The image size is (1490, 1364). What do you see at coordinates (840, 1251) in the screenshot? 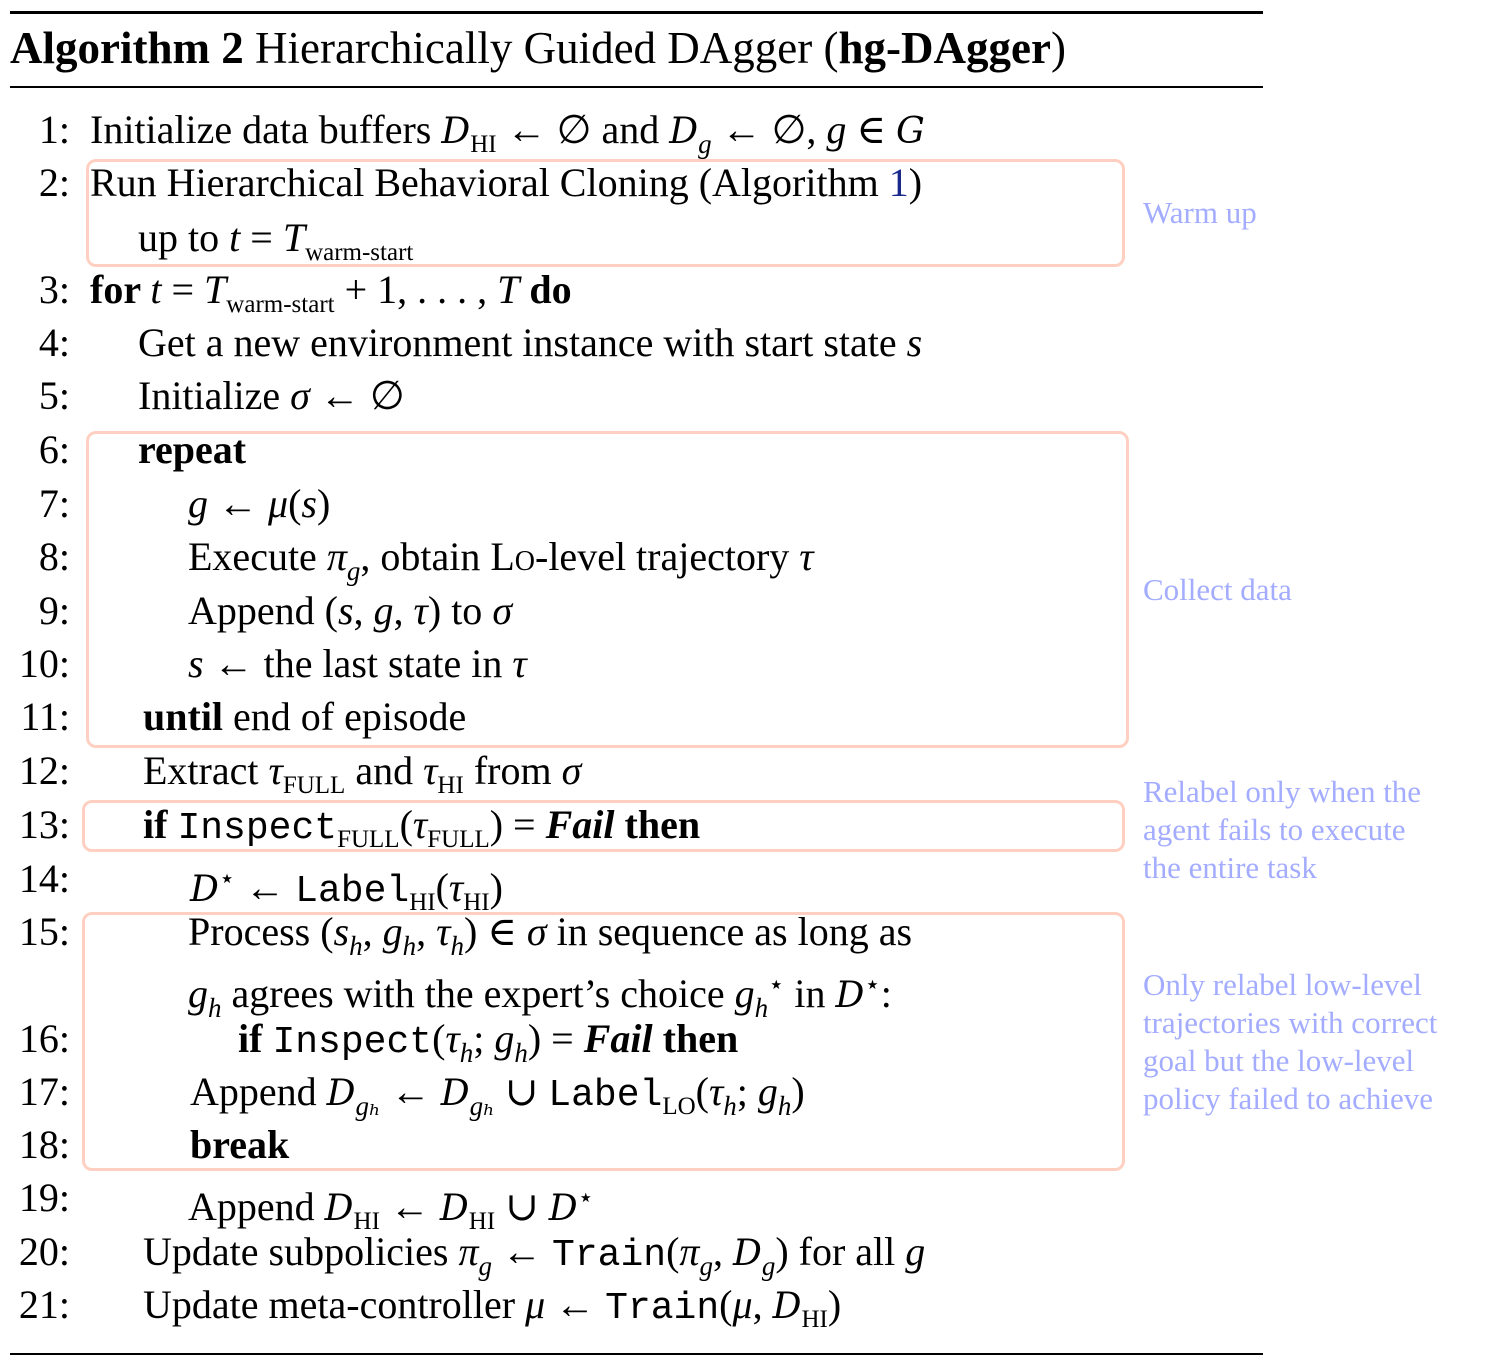
I see `line-segment: ) for all` at bounding box center [840, 1251].